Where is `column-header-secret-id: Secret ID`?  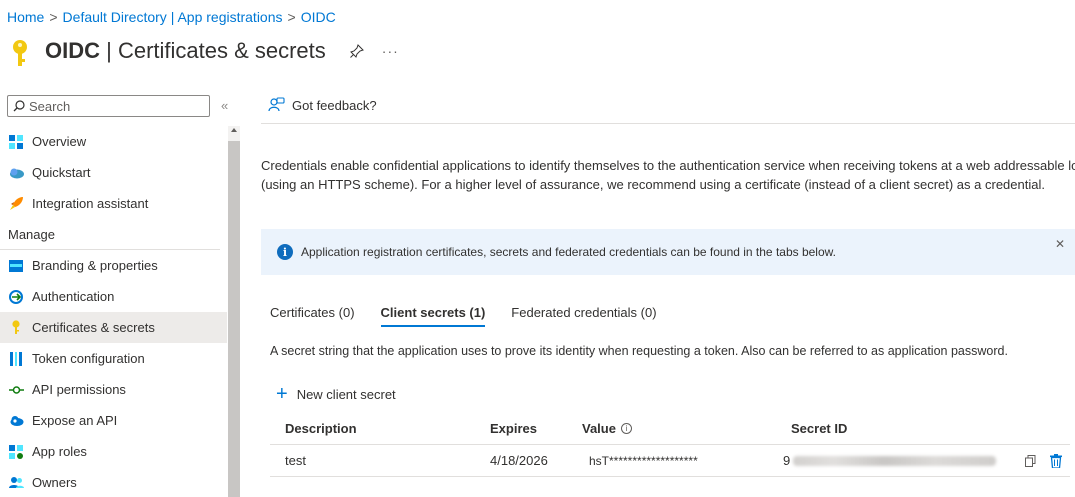 column-header-secret-id: Secret ID is located at coordinates (886, 428).